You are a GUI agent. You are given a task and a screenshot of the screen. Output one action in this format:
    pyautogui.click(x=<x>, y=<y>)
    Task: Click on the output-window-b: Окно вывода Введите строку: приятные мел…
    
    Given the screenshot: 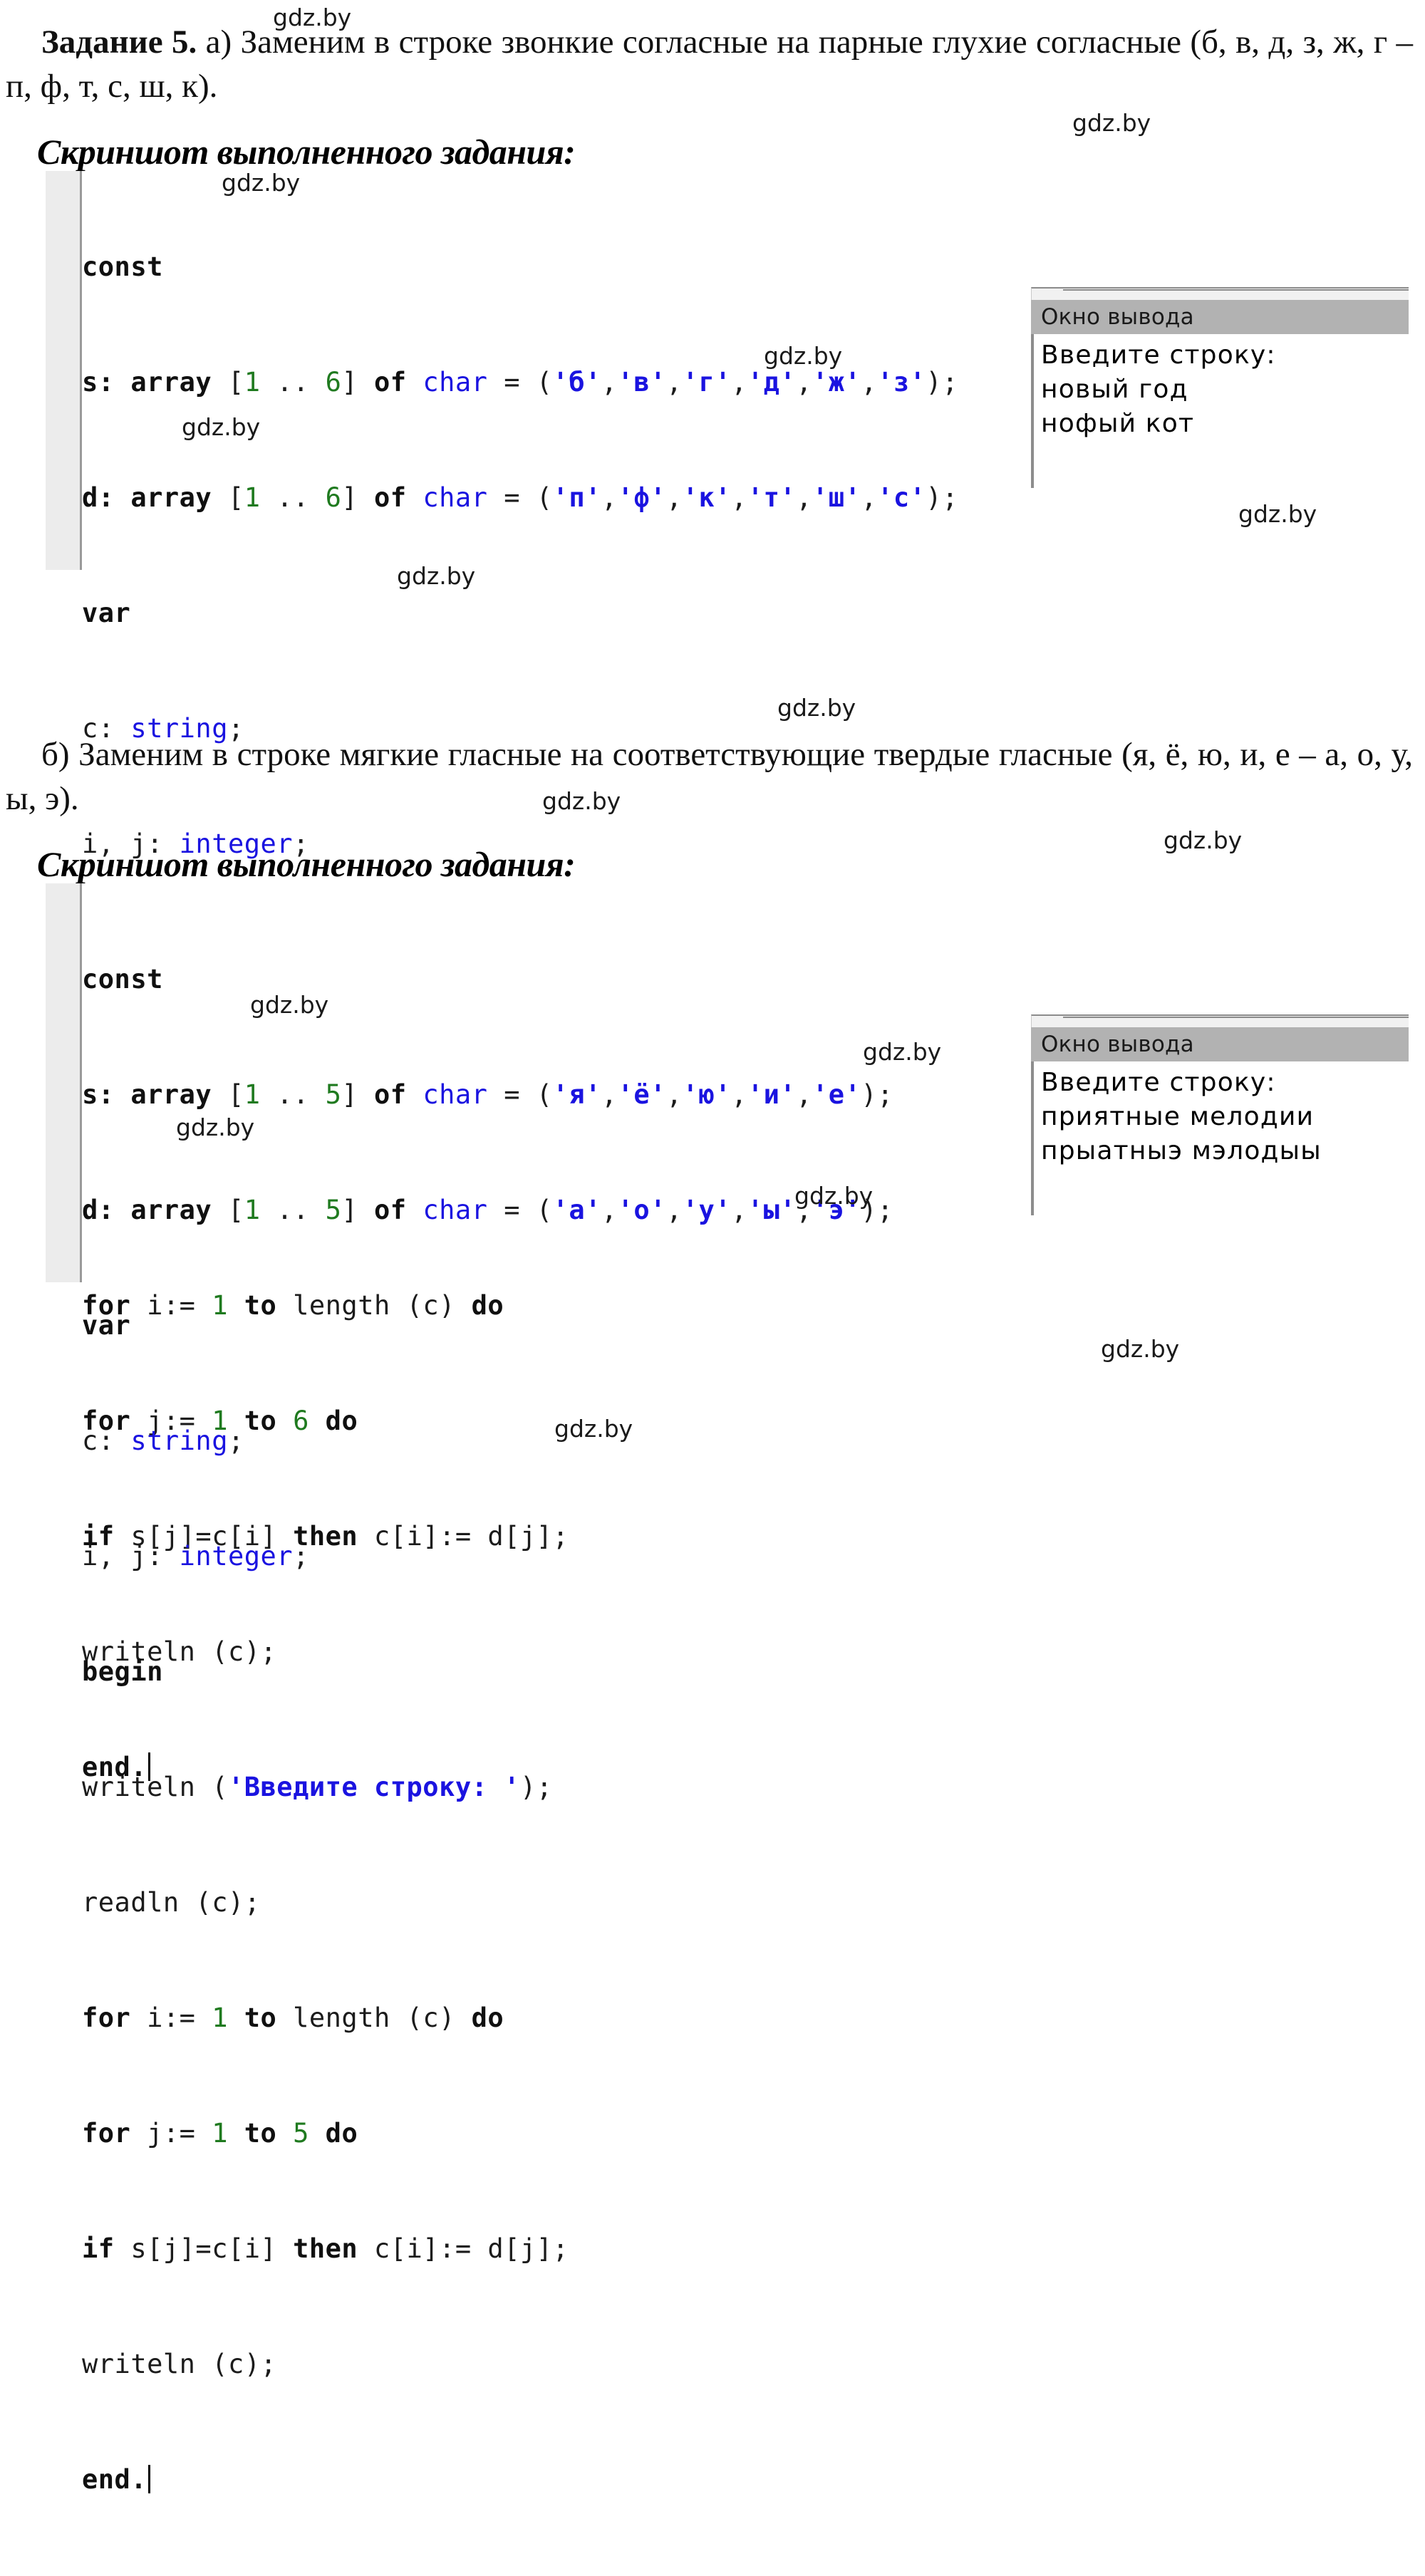 What is the action you would take?
    pyautogui.click(x=1220, y=1114)
    